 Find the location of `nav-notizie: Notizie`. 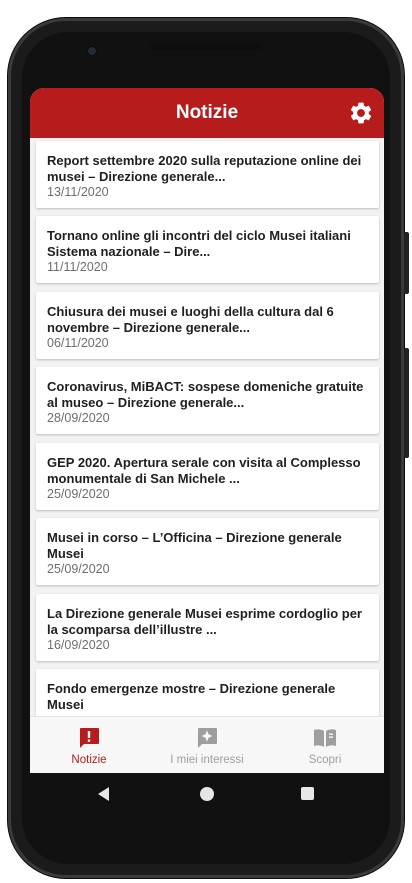

nav-notizie: Notizie is located at coordinates (89, 745).